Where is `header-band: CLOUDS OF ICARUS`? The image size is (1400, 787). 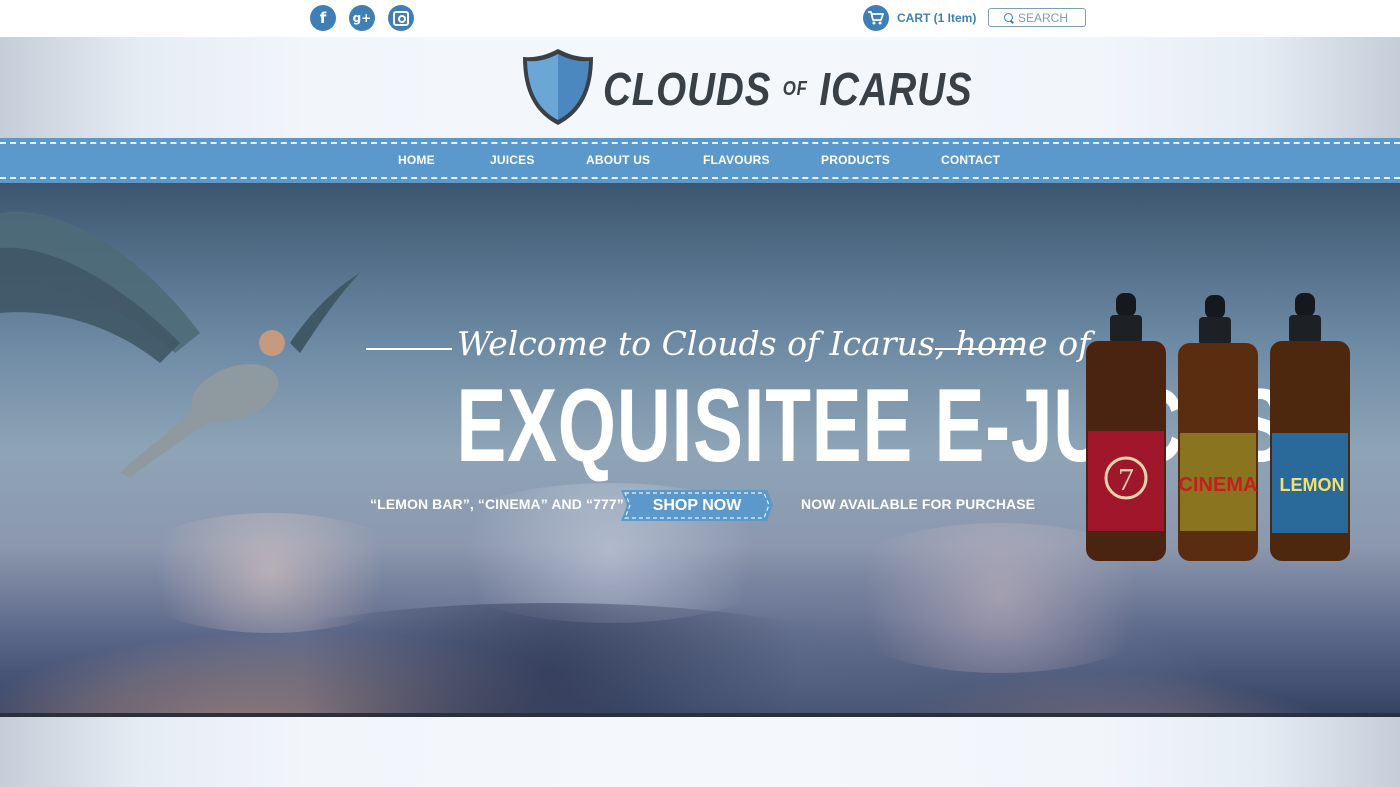 header-band: CLOUDS OF ICARUS is located at coordinates (700, 87).